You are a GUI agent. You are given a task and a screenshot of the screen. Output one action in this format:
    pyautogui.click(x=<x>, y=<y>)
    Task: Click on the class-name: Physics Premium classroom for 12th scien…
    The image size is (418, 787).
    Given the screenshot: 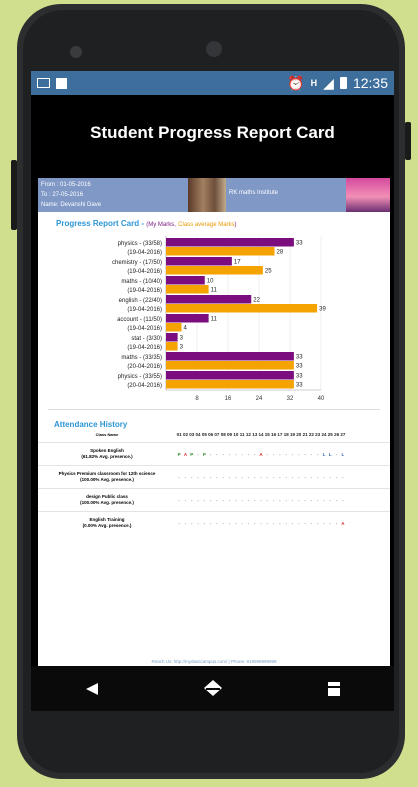 What is the action you would take?
    pyautogui.click(x=107, y=477)
    